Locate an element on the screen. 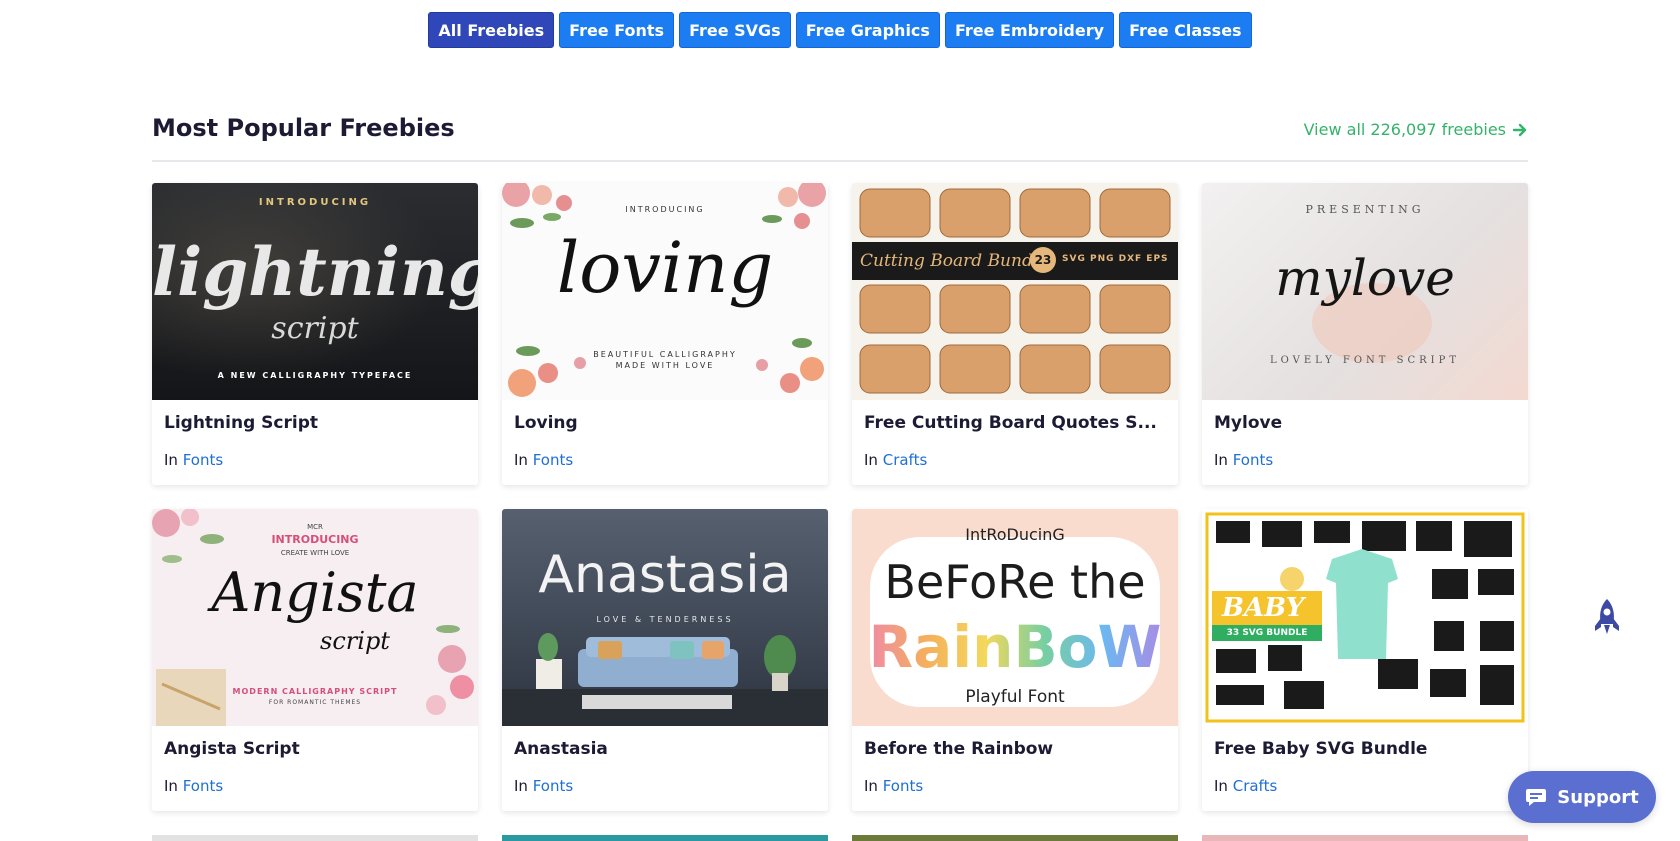  bundle-badge: BABY is located at coordinates (1267, 608).